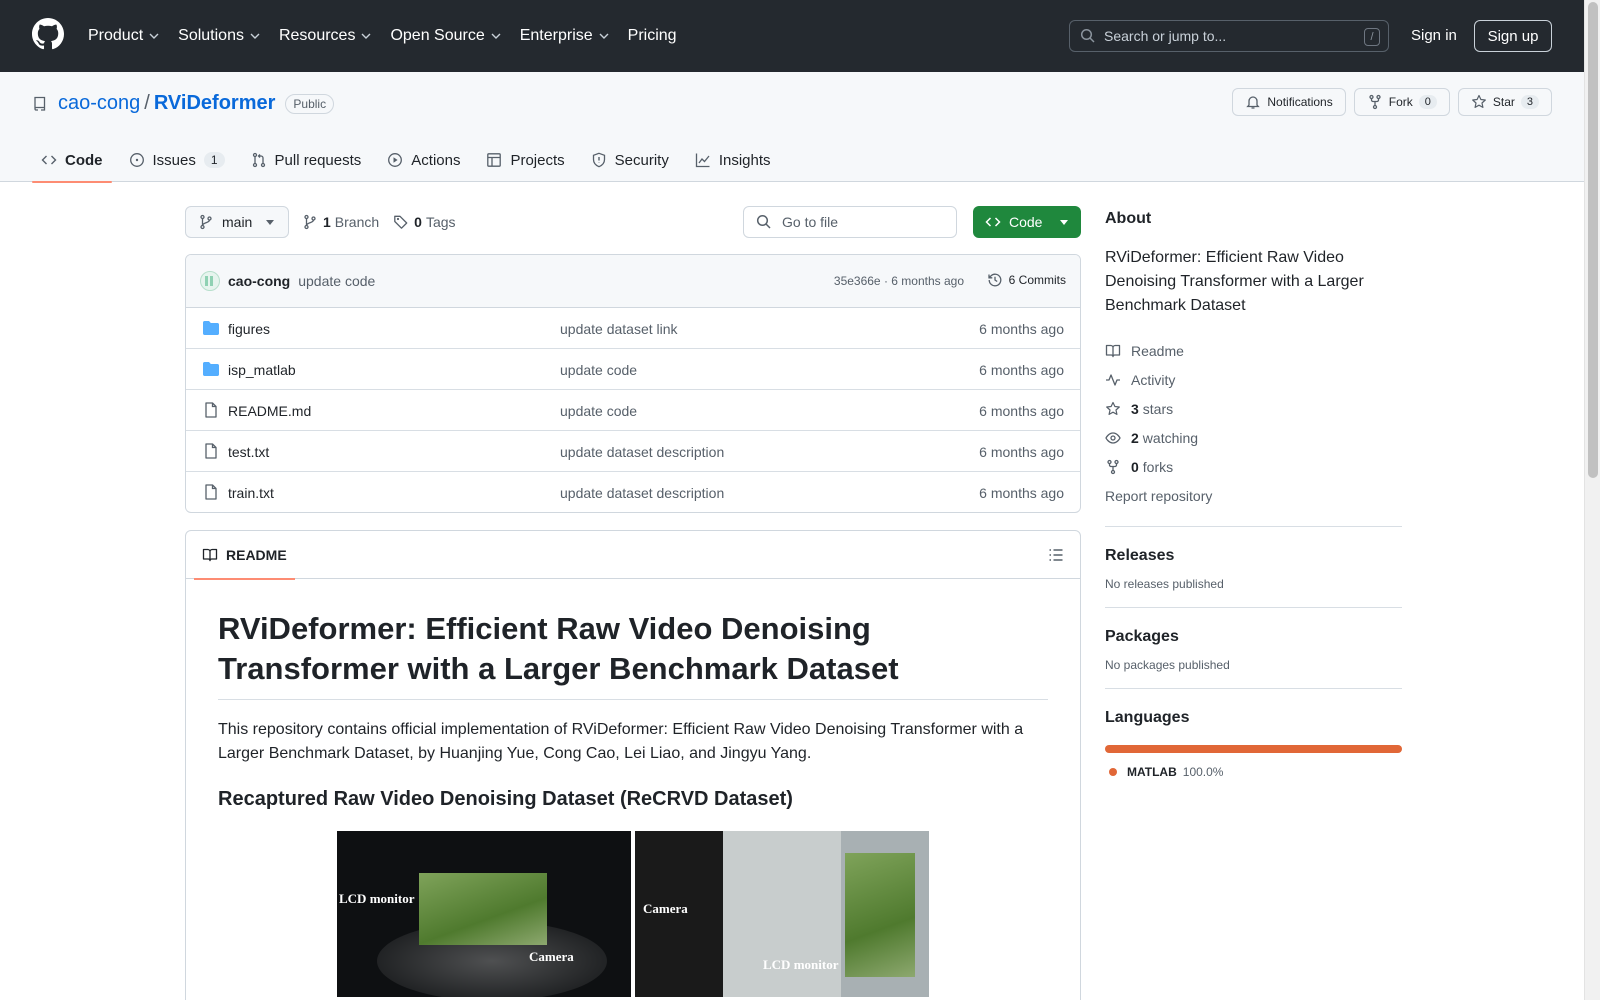  I want to click on stars-link: 3 stars, so click(1253, 408).